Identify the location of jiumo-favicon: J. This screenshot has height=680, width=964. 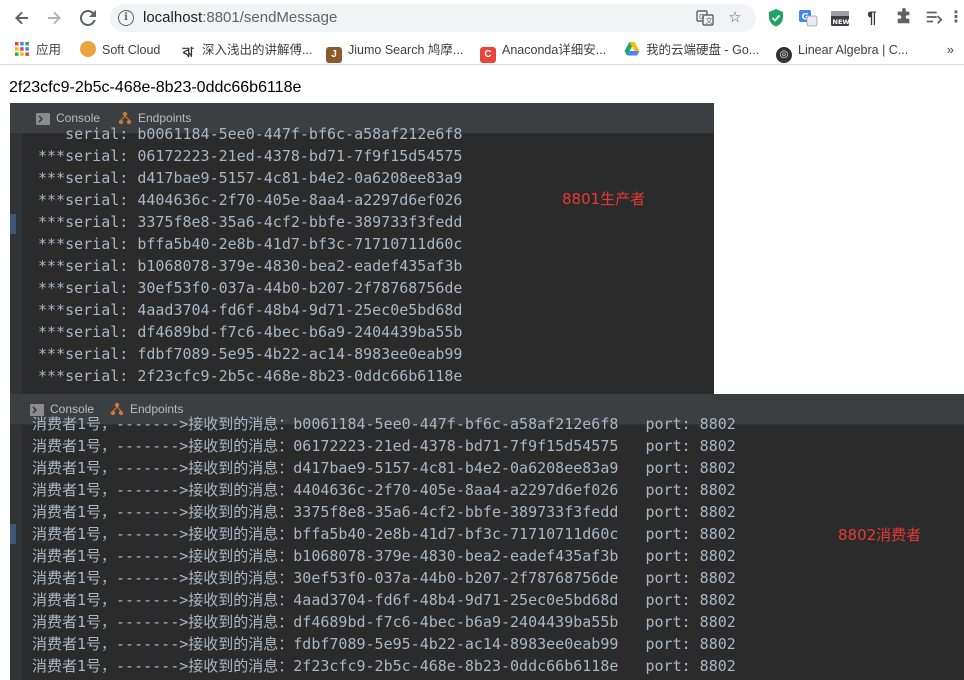
(334, 55).